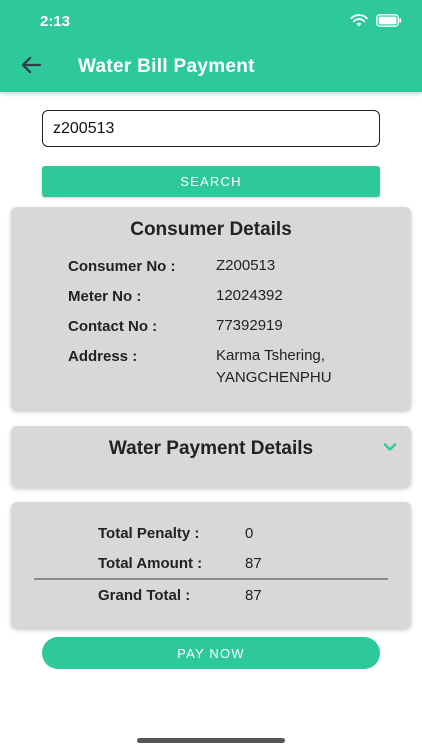 This screenshot has width=422, height=750. Describe the element at coordinates (211, 448) in the screenshot. I see `water-payment-details-title: Water Payment Details` at that location.